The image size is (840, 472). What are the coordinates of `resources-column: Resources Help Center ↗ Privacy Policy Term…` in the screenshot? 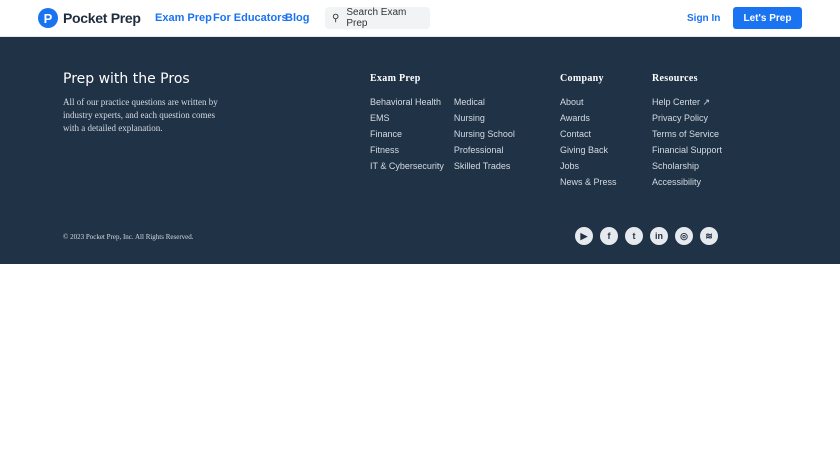 It's located at (687, 131).